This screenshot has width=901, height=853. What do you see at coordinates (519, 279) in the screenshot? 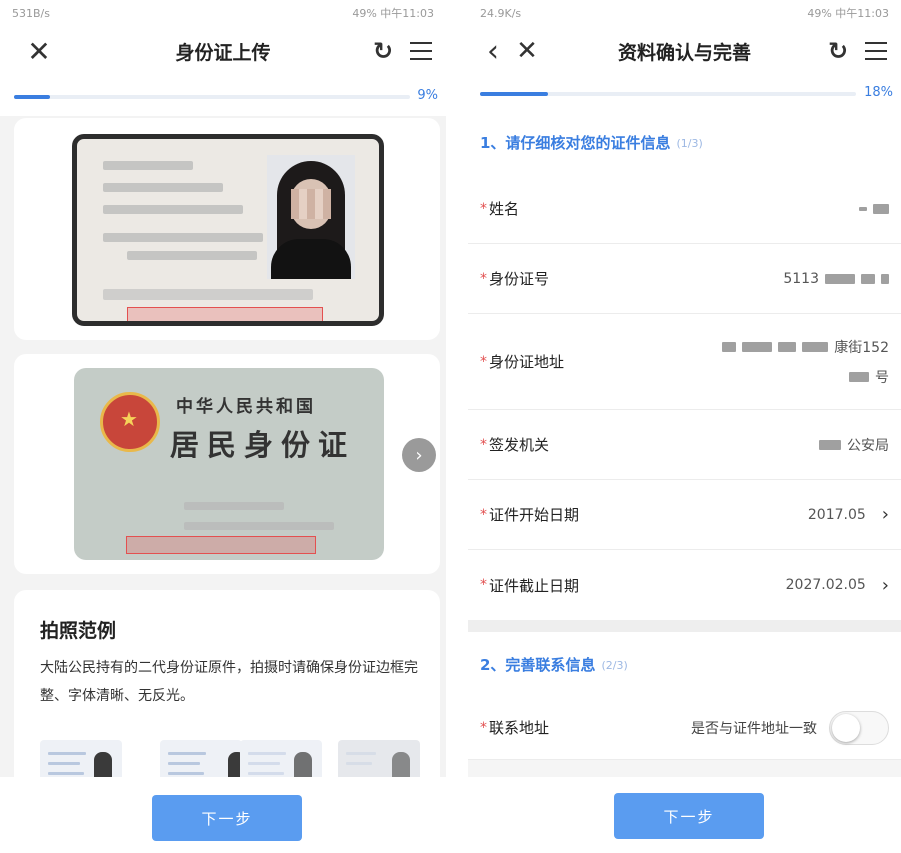
I see `field-label: 身份证号` at bounding box center [519, 279].